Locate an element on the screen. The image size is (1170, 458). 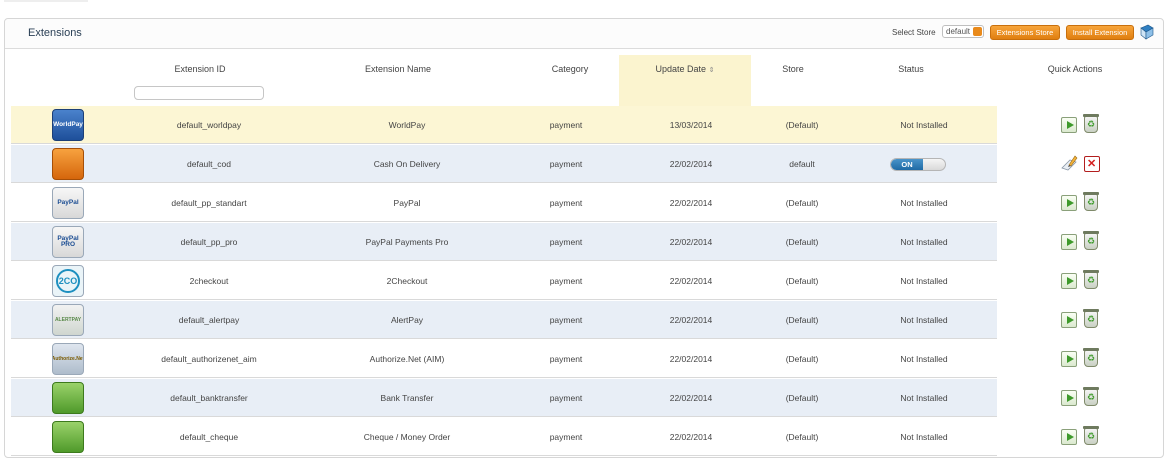
column-header-status: Status is located at coordinates (911, 69).